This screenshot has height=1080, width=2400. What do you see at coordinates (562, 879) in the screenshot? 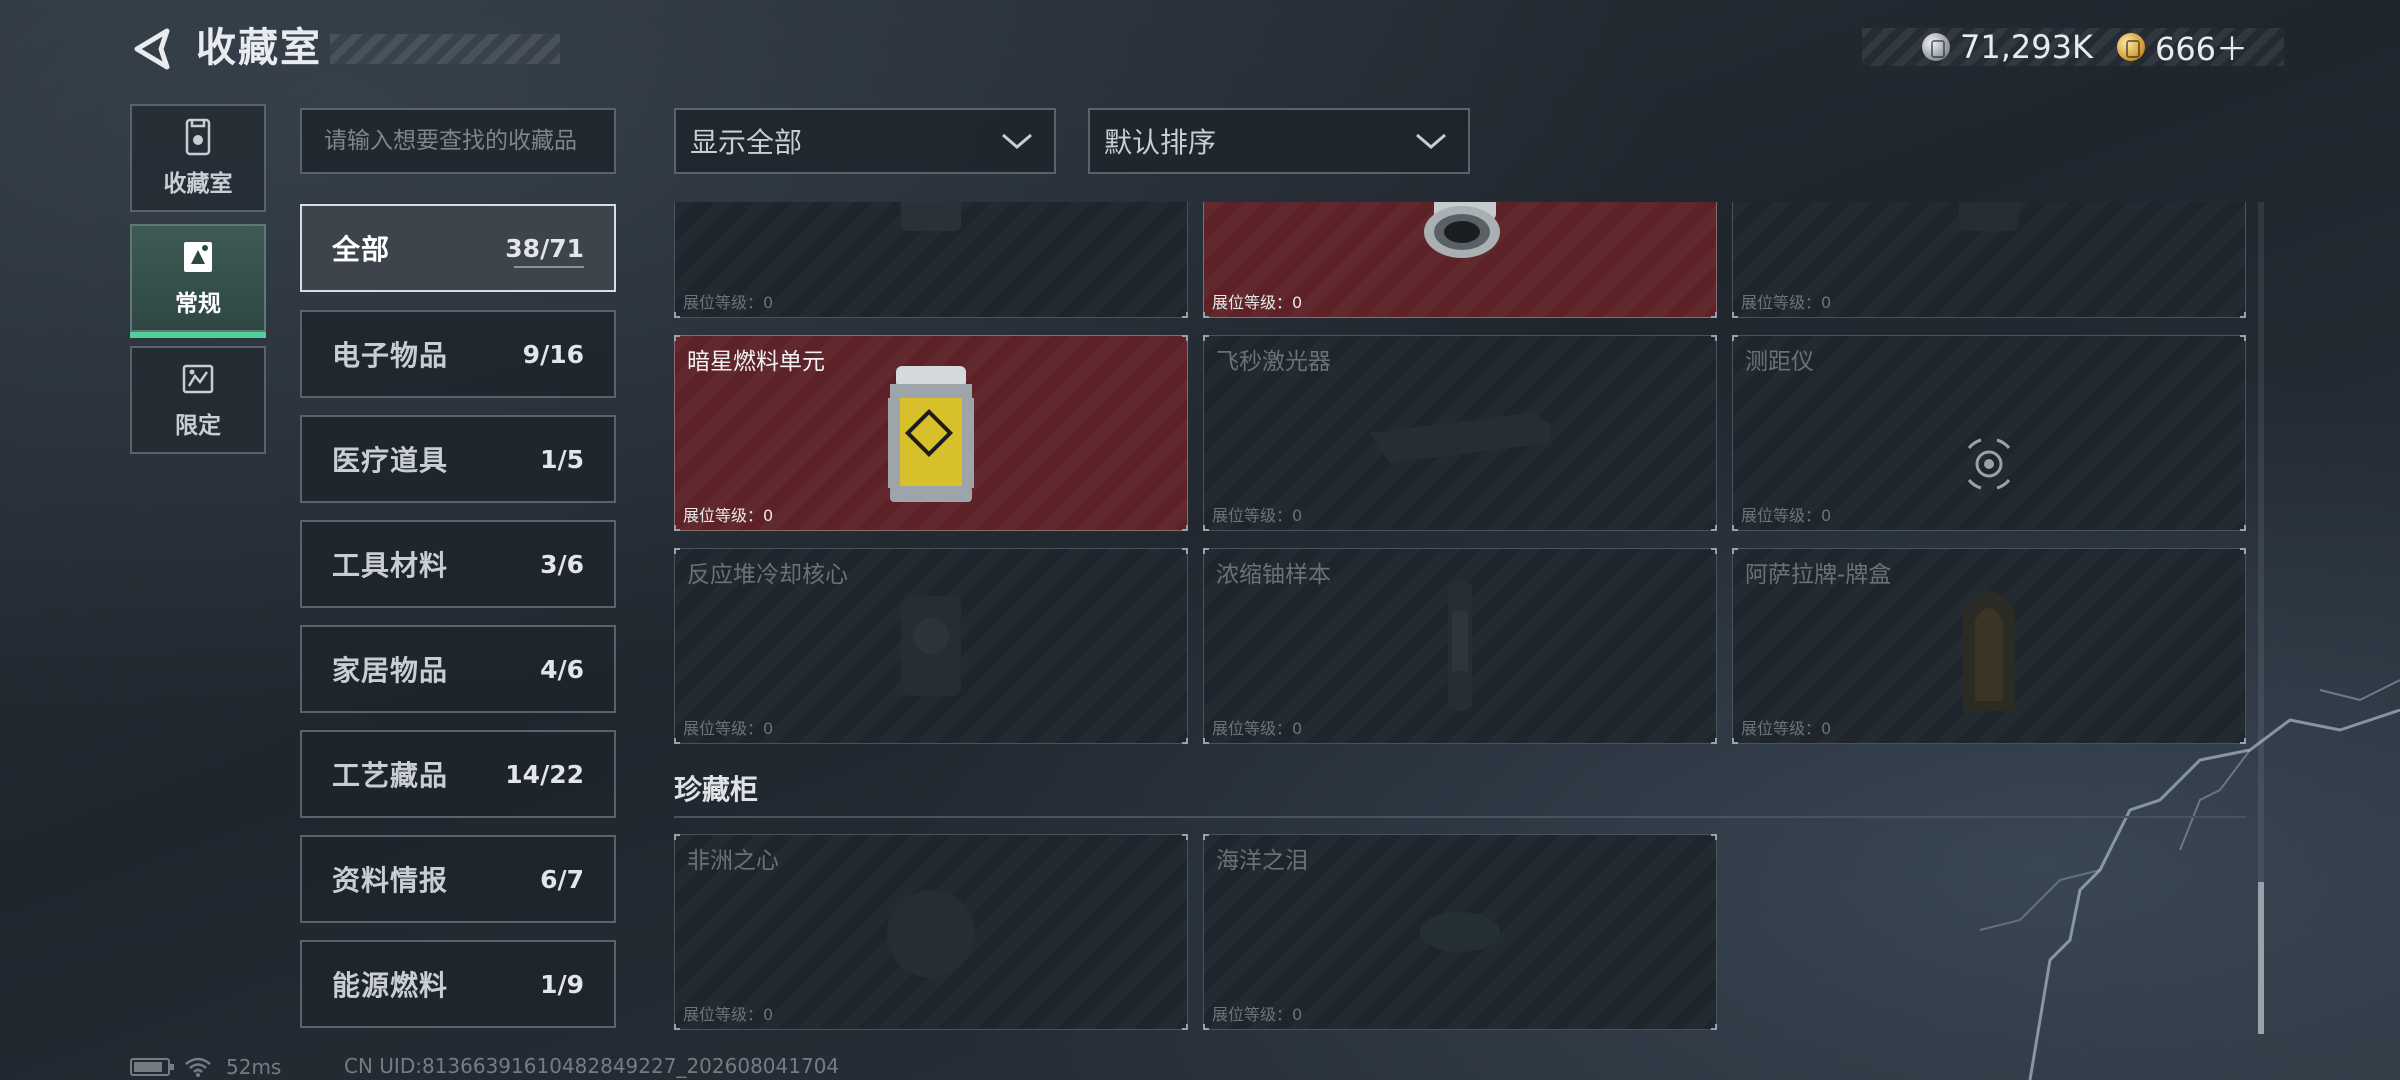
I see `category-count: 6/7` at bounding box center [562, 879].